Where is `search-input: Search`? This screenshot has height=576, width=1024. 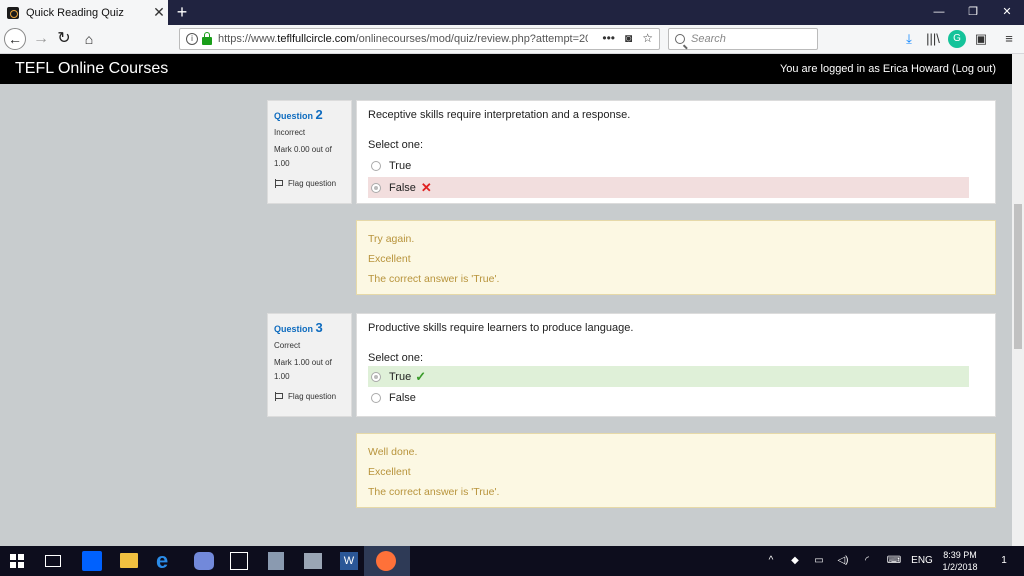 search-input: Search is located at coordinates (743, 39).